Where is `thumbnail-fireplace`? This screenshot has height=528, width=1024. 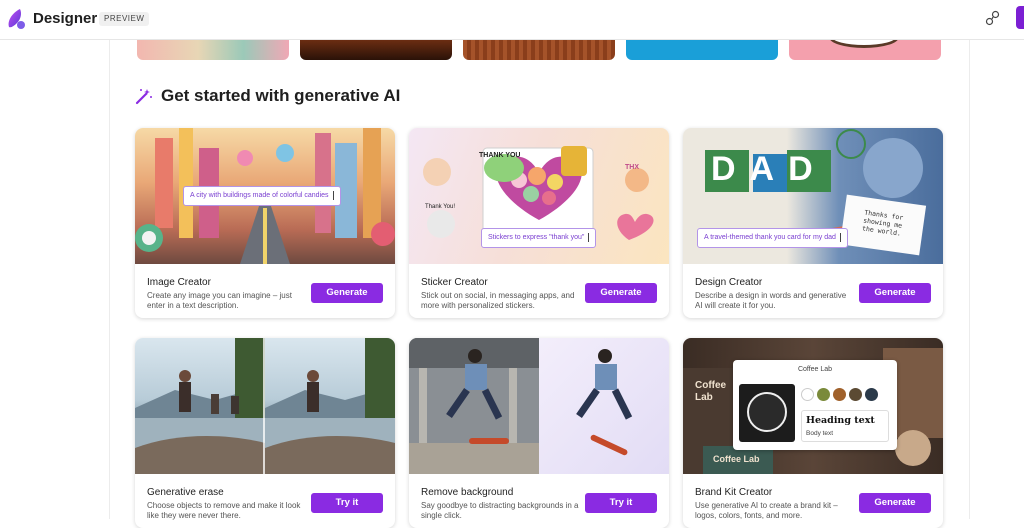 thumbnail-fireplace is located at coordinates (376, 50).